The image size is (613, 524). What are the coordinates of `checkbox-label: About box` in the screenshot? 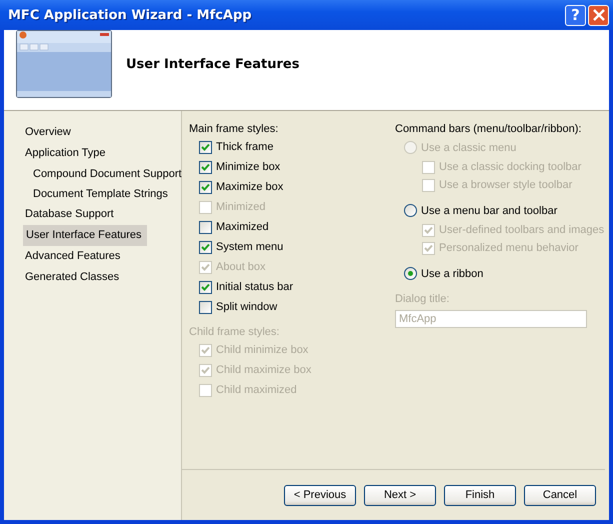 It's located at (241, 267).